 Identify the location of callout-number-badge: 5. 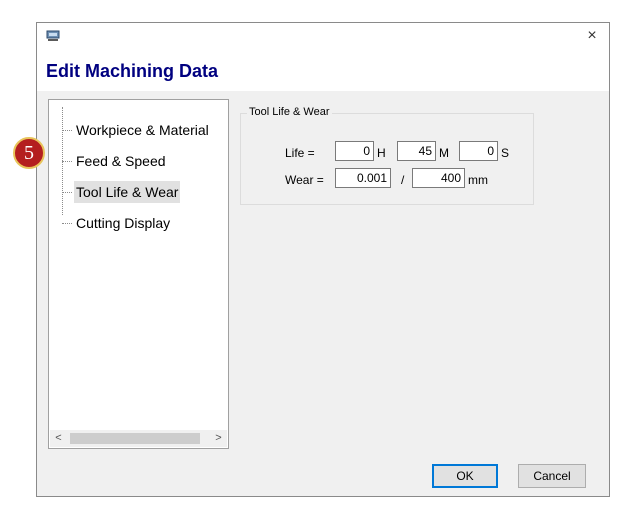
(29, 153).